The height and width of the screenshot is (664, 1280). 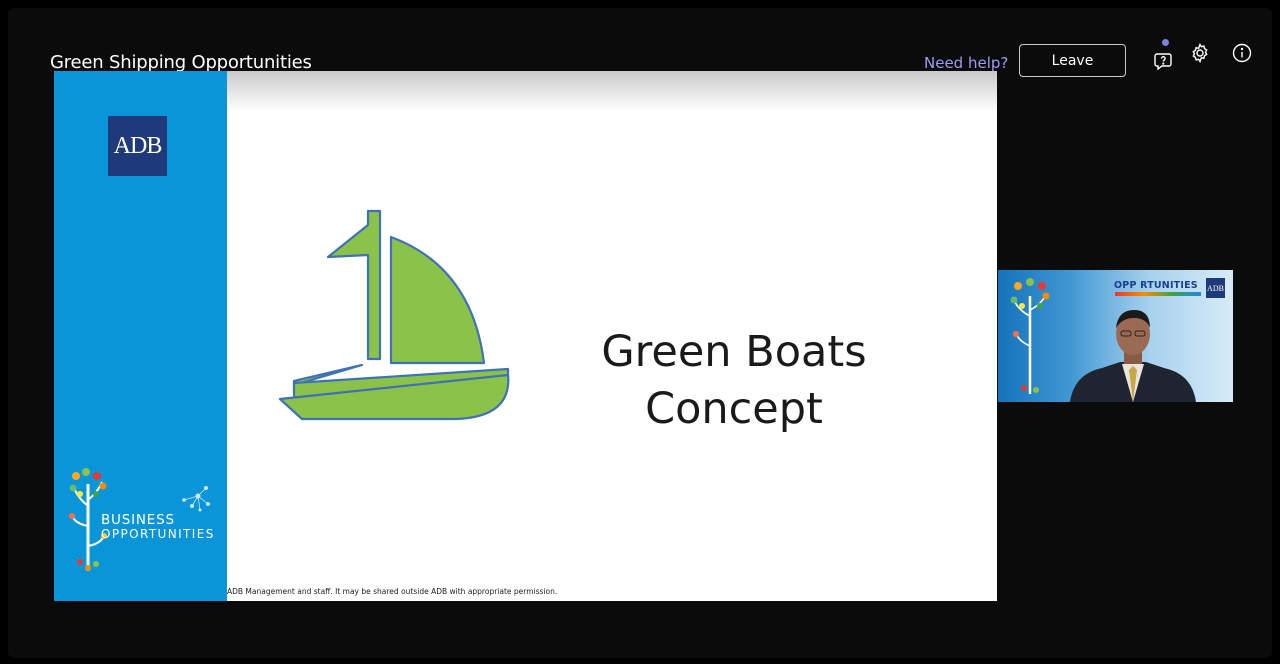 I want to click on meeting-title: Green Shipping Opportunities, so click(x=181, y=62).